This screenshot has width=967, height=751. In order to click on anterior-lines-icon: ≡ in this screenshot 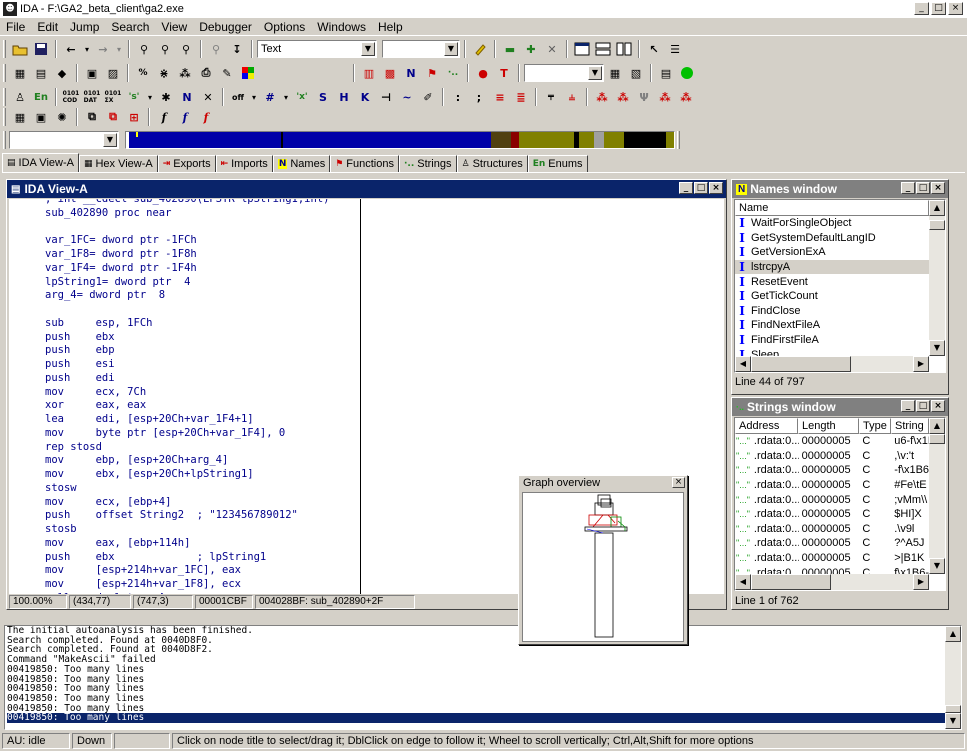, I will do `click(500, 97)`.